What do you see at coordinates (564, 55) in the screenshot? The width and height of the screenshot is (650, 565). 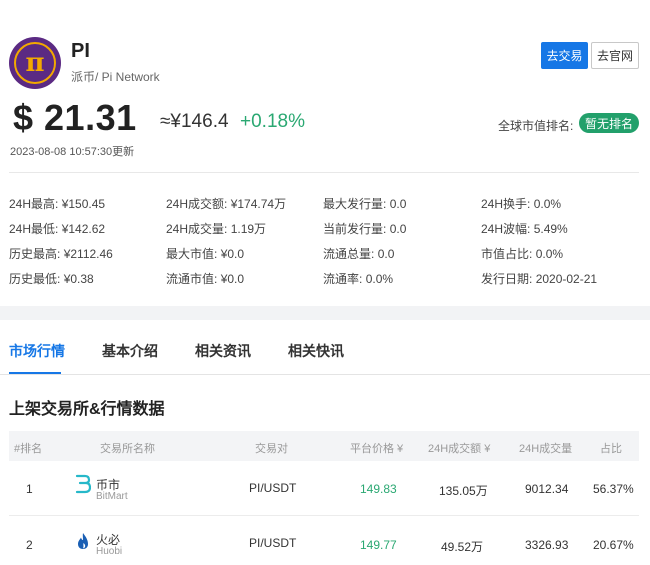 I see `go-trade-button: 去交易` at bounding box center [564, 55].